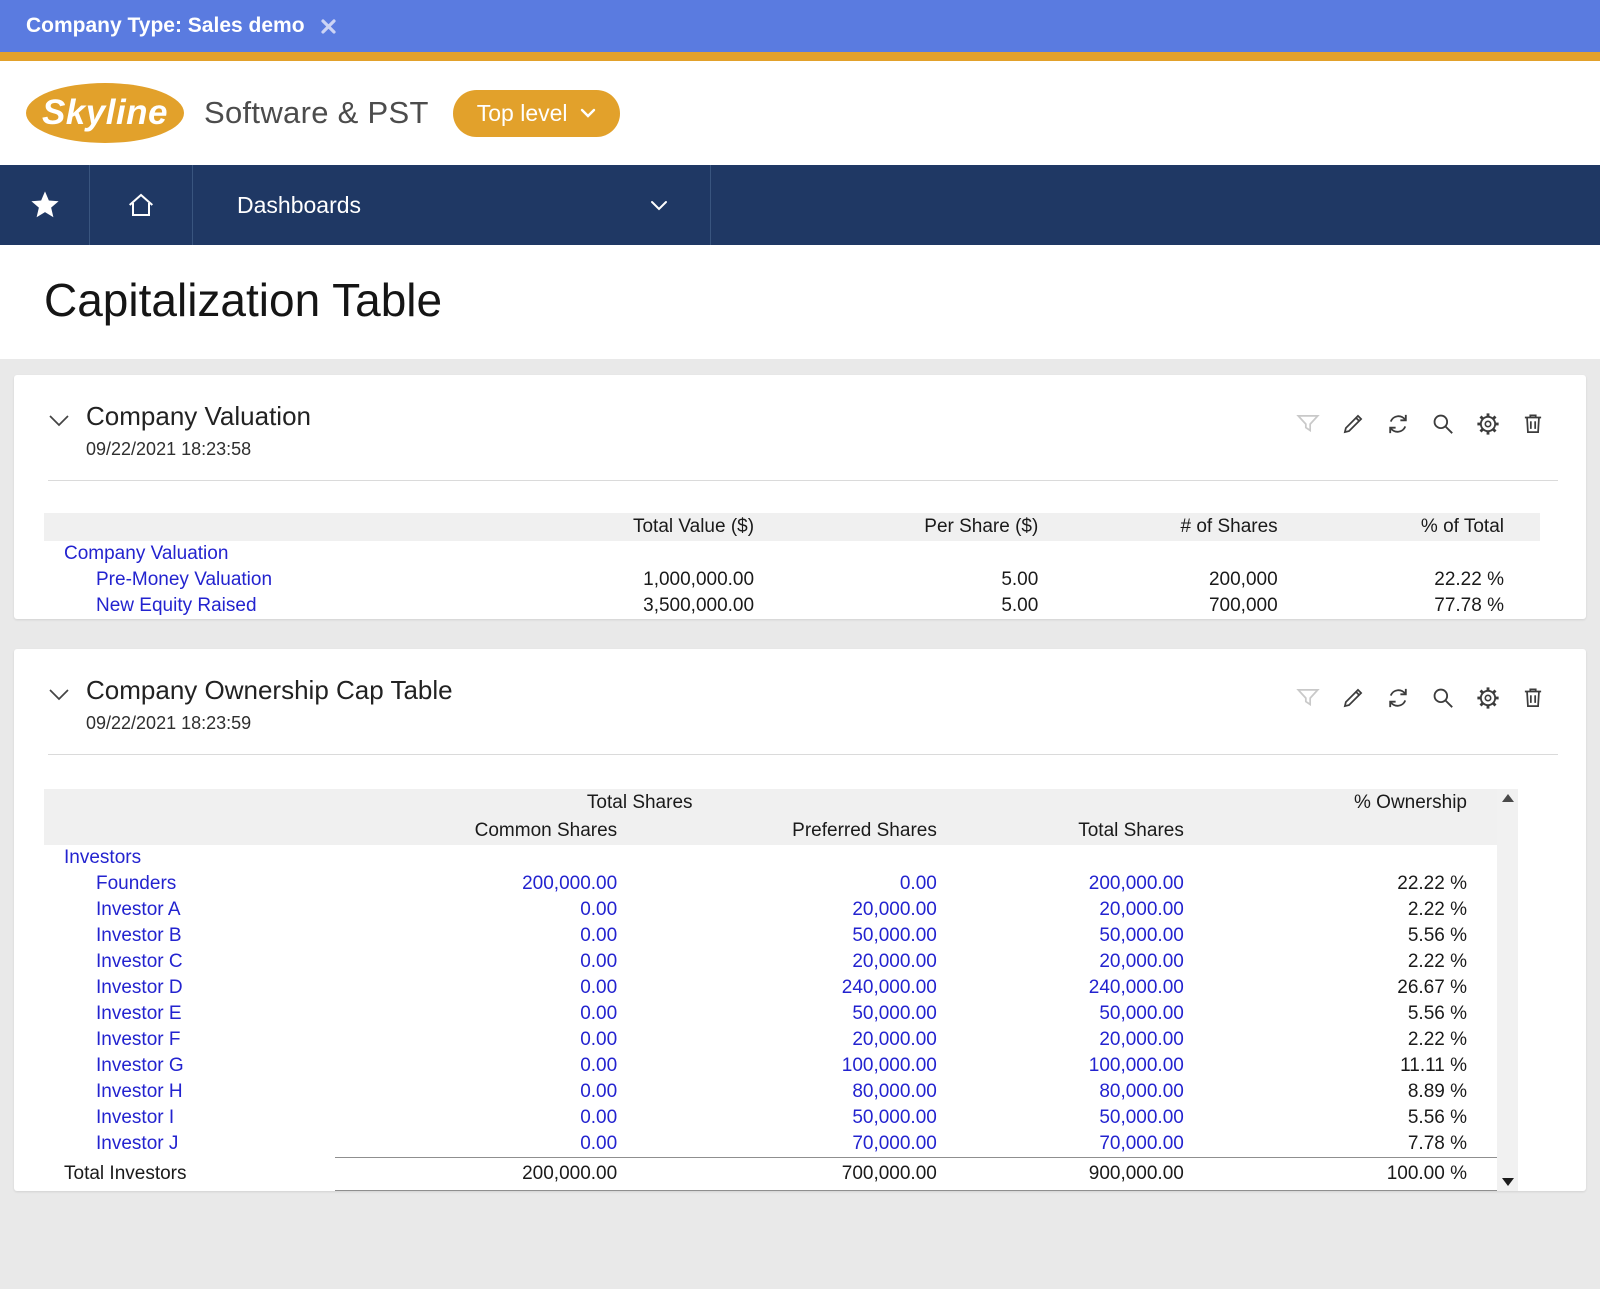  I want to click on page-title: Capitalization Table, so click(243, 300).